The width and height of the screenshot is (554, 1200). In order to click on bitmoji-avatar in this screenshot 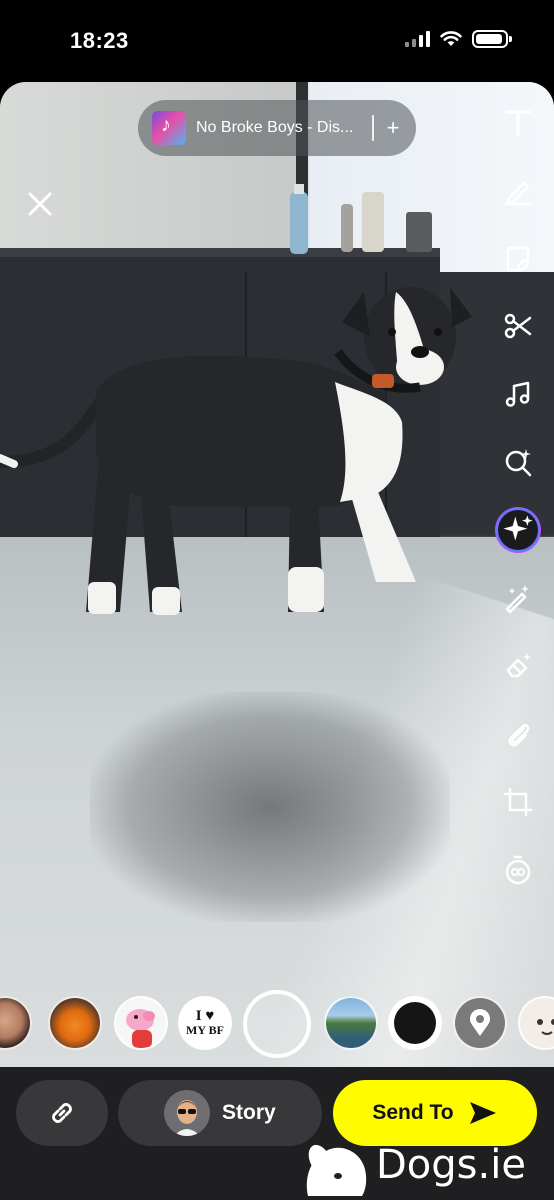, I will do `click(187, 1113)`.